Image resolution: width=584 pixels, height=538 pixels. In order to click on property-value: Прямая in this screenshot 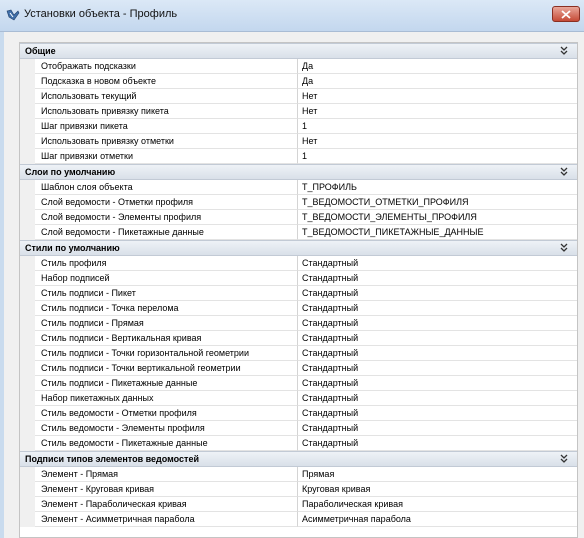, I will do `click(437, 474)`.